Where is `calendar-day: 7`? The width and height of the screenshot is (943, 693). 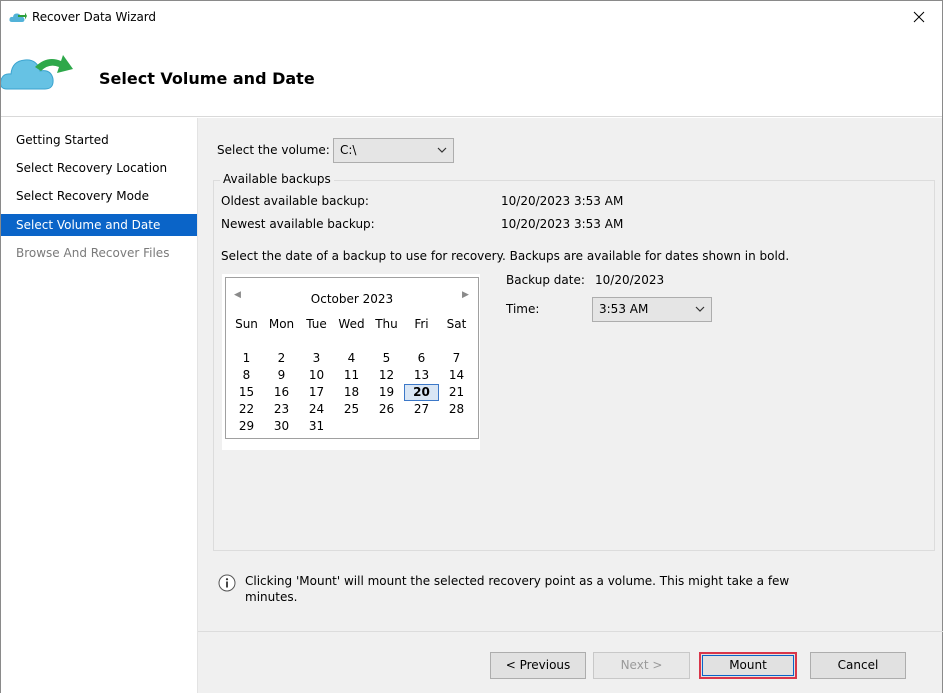 calendar-day: 7 is located at coordinates (456, 358).